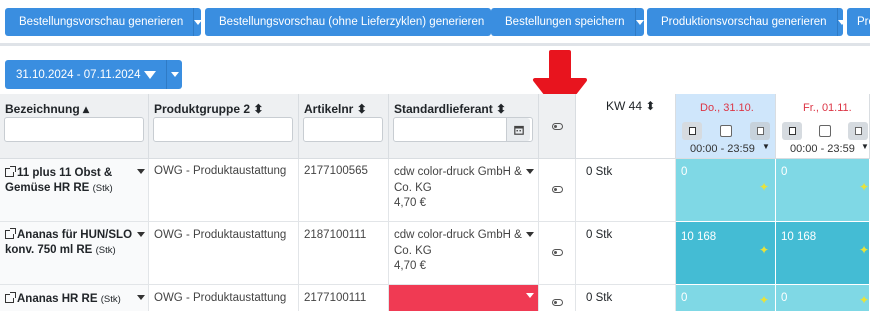 This screenshot has height=311, width=870. What do you see at coordinates (335, 235) in the screenshot?
I see `artnr-value: 2187100111` at bounding box center [335, 235].